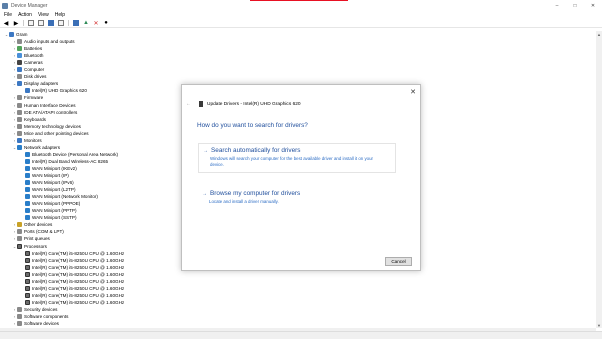 The width and height of the screenshot is (602, 339). What do you see at coordinates (301, 5) in the screenshot?
I see `title-bar: Device Manager – □ ✕` at bounding box center [301, 5].